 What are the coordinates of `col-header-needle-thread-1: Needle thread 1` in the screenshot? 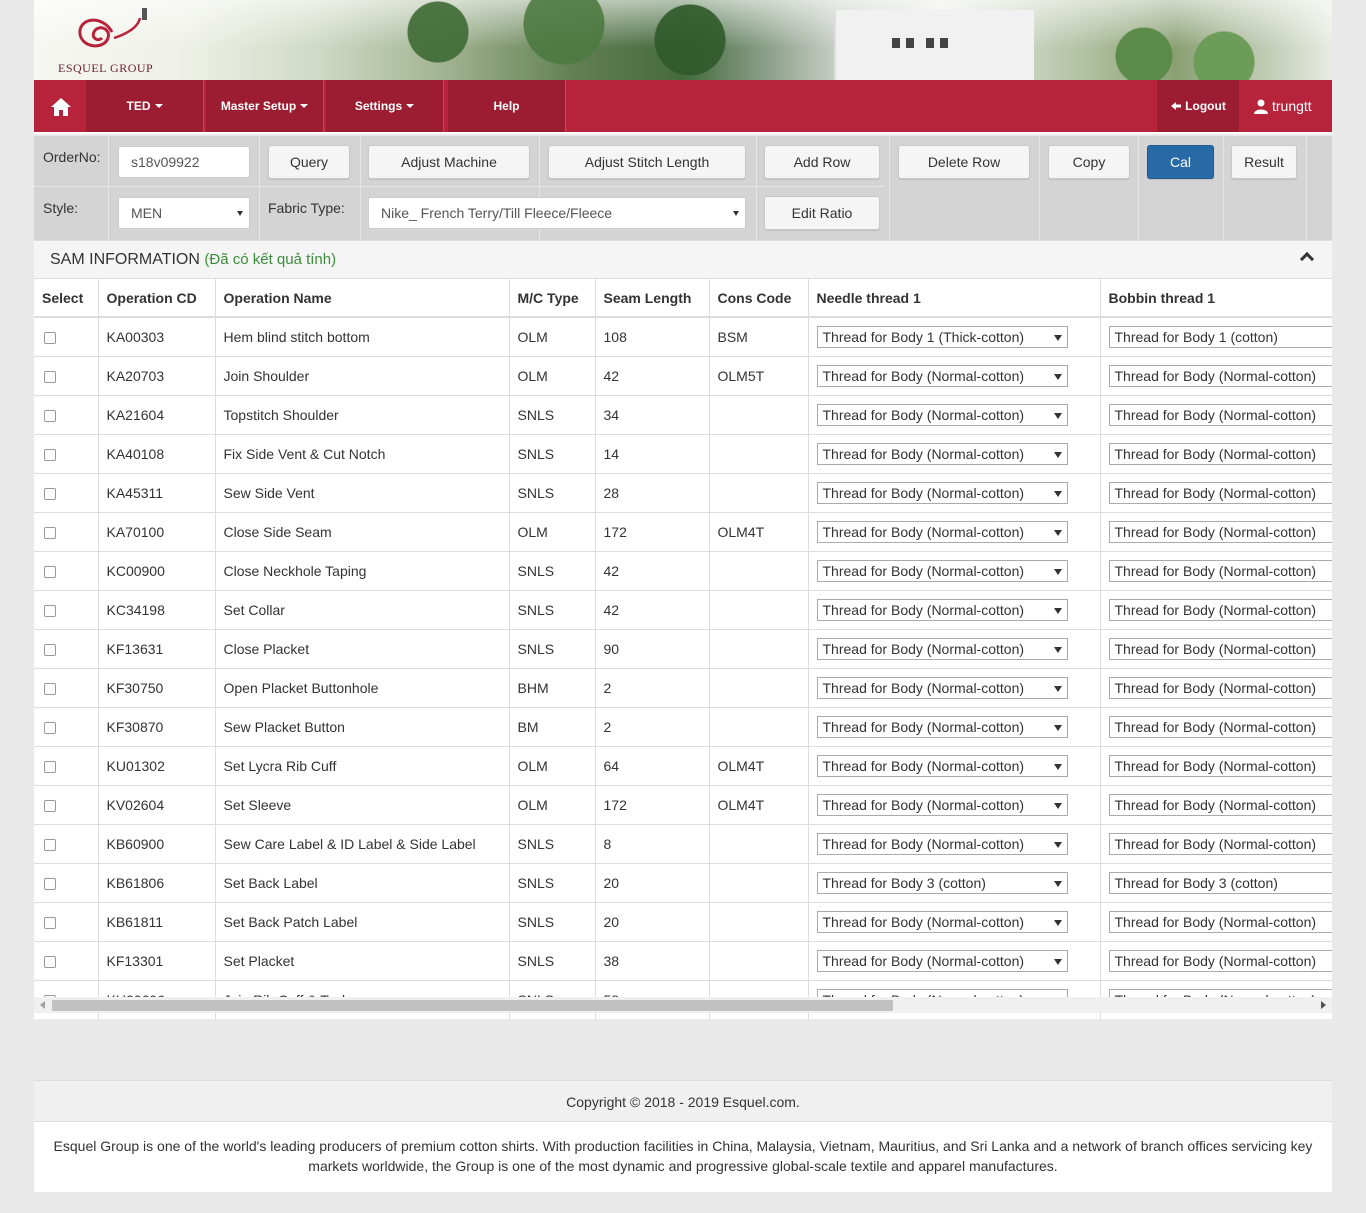 It's located at (954, 298).